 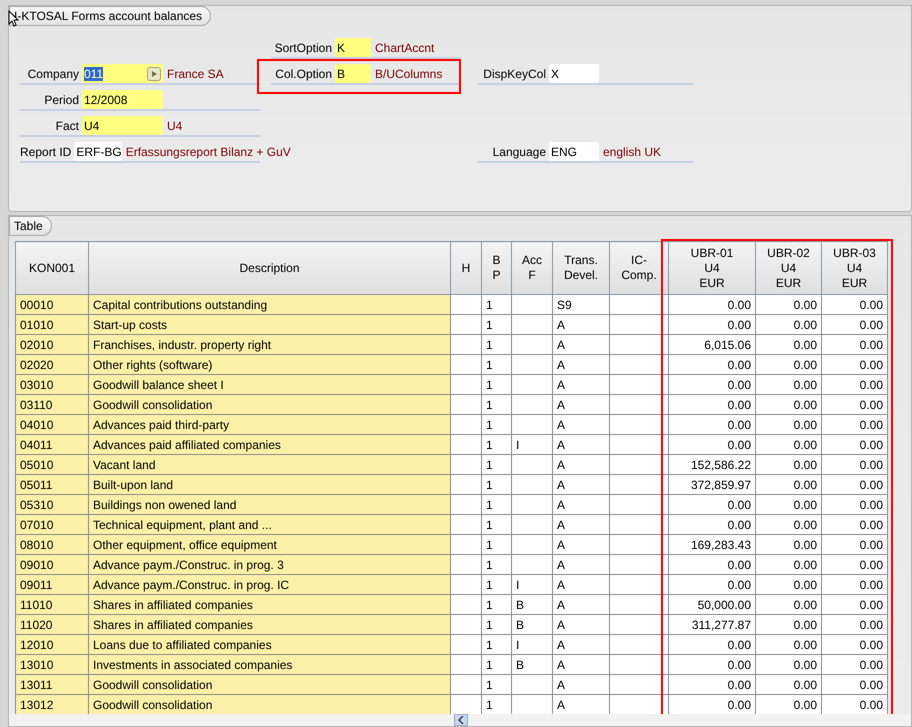 I want to click on table-cell: B, so click(x=532, y=604).